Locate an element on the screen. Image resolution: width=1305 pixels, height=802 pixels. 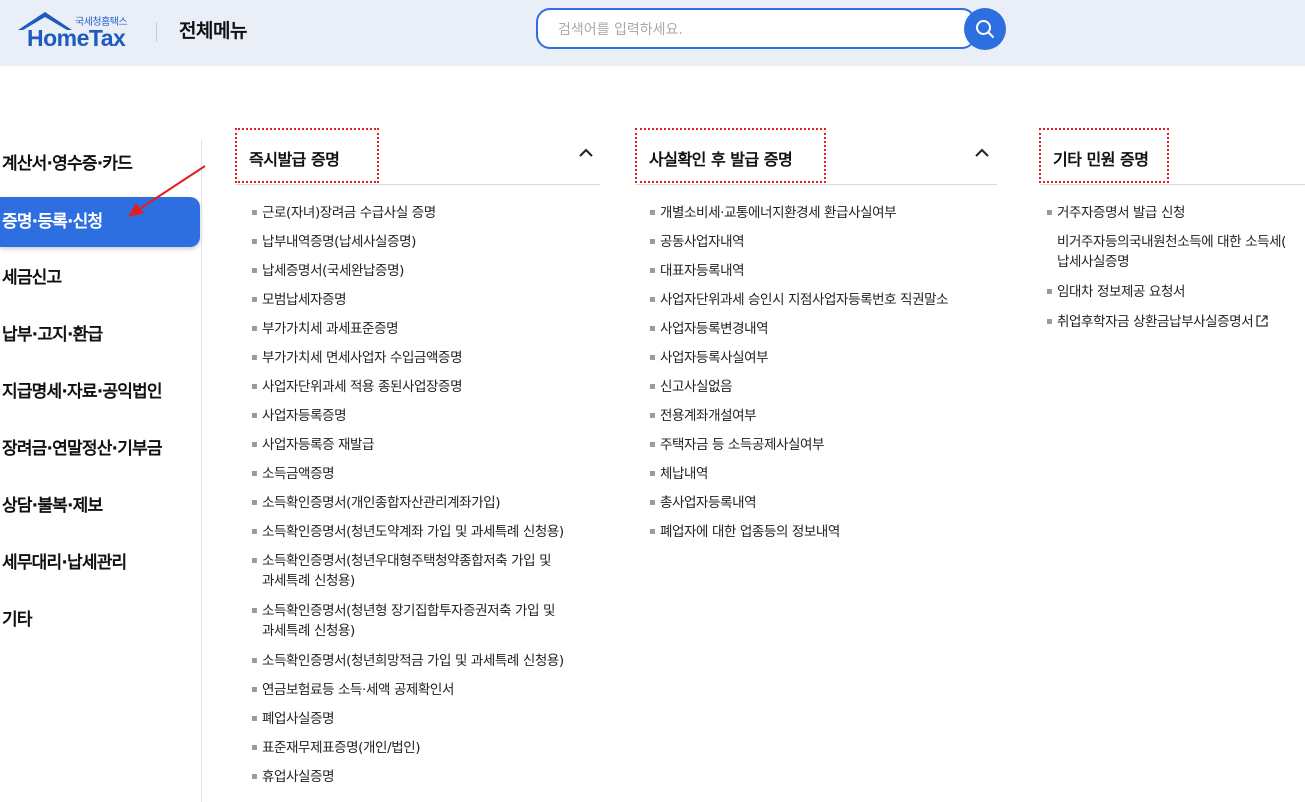
hometax-logo: 국세청홈택스 HomeTax is located at coordinates (77, 30).